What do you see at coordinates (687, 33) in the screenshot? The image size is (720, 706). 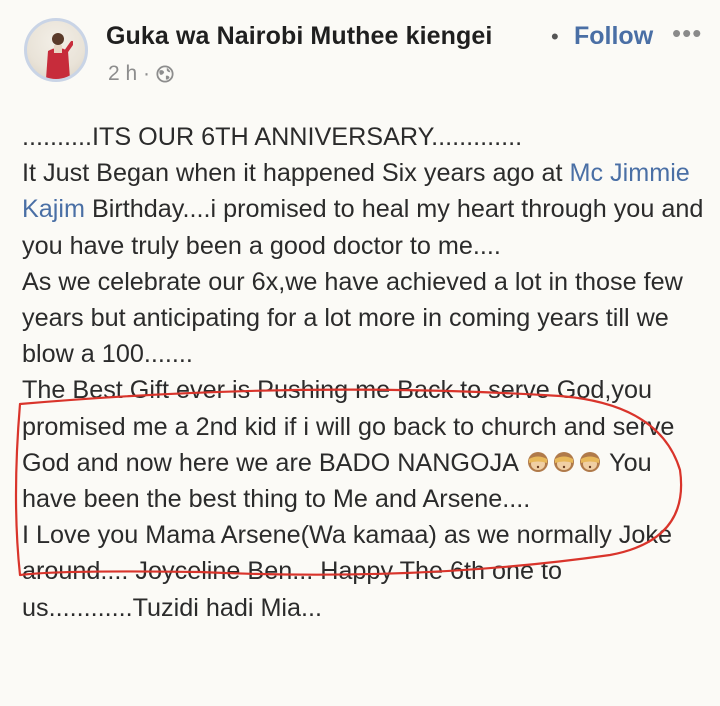 I see `more-options-icon: •••` at bounding box center [687, 33].